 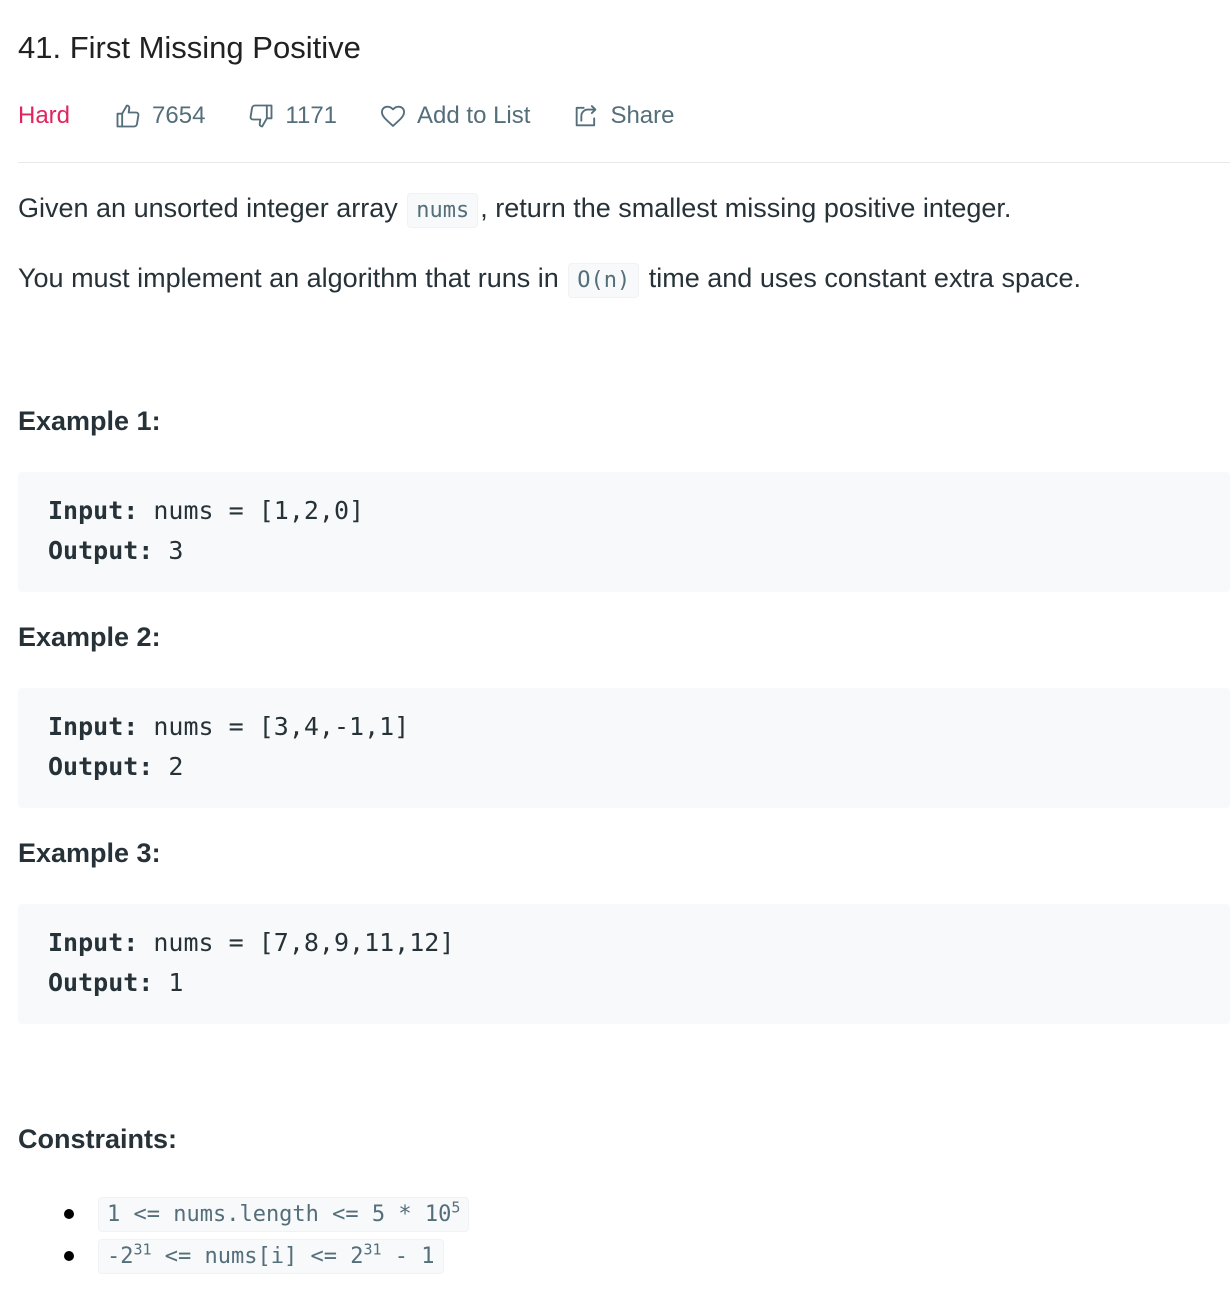 I want to click on dislike-button: 1171, so click(x=292, y=116).